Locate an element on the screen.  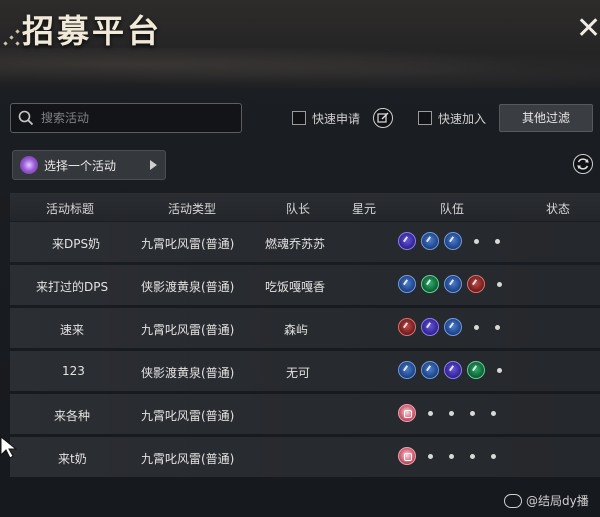
quick-join-label: 快速加入 is located at coordinates (462, 118).